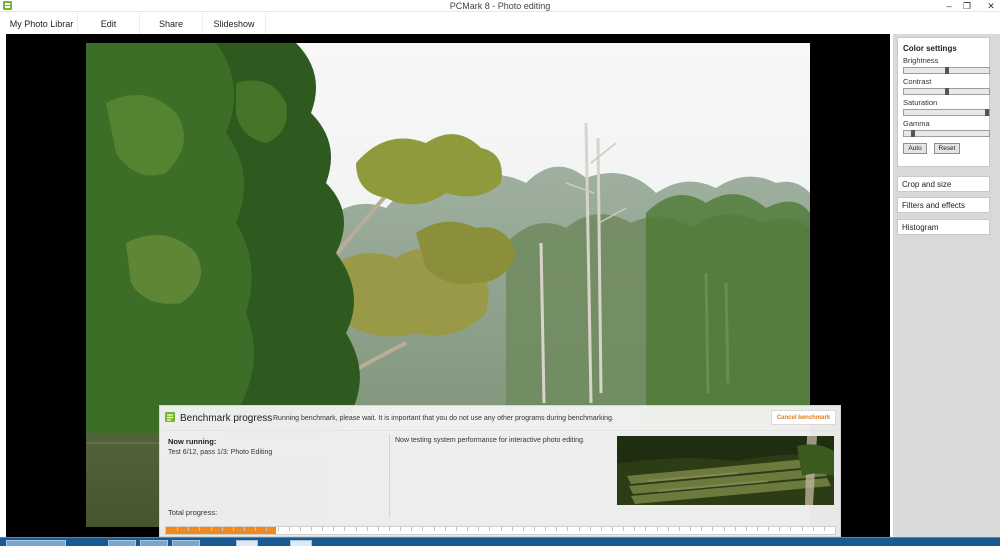 This screenshot has width=1000, height=546. Describe the element at coordinates (987, 112) in the screenshot. I see `saturation-slider-knob` at that location.